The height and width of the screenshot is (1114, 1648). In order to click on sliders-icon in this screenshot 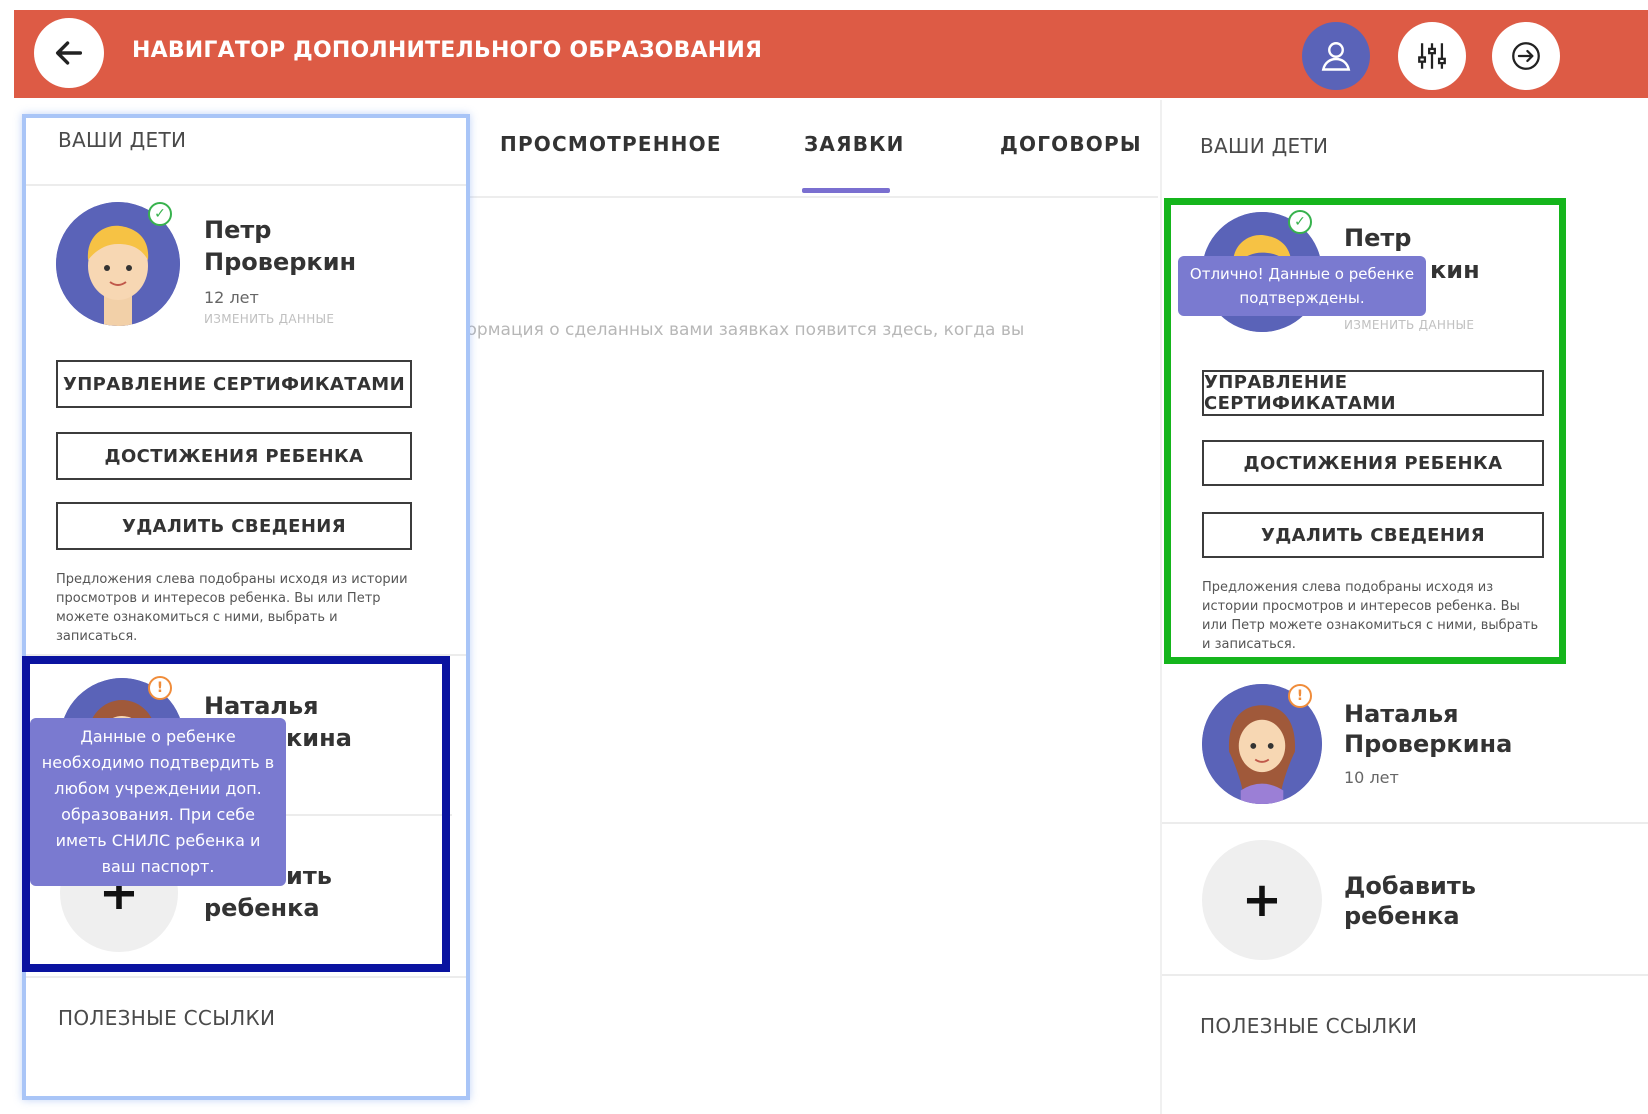, I will do `click(1432, 56)`.